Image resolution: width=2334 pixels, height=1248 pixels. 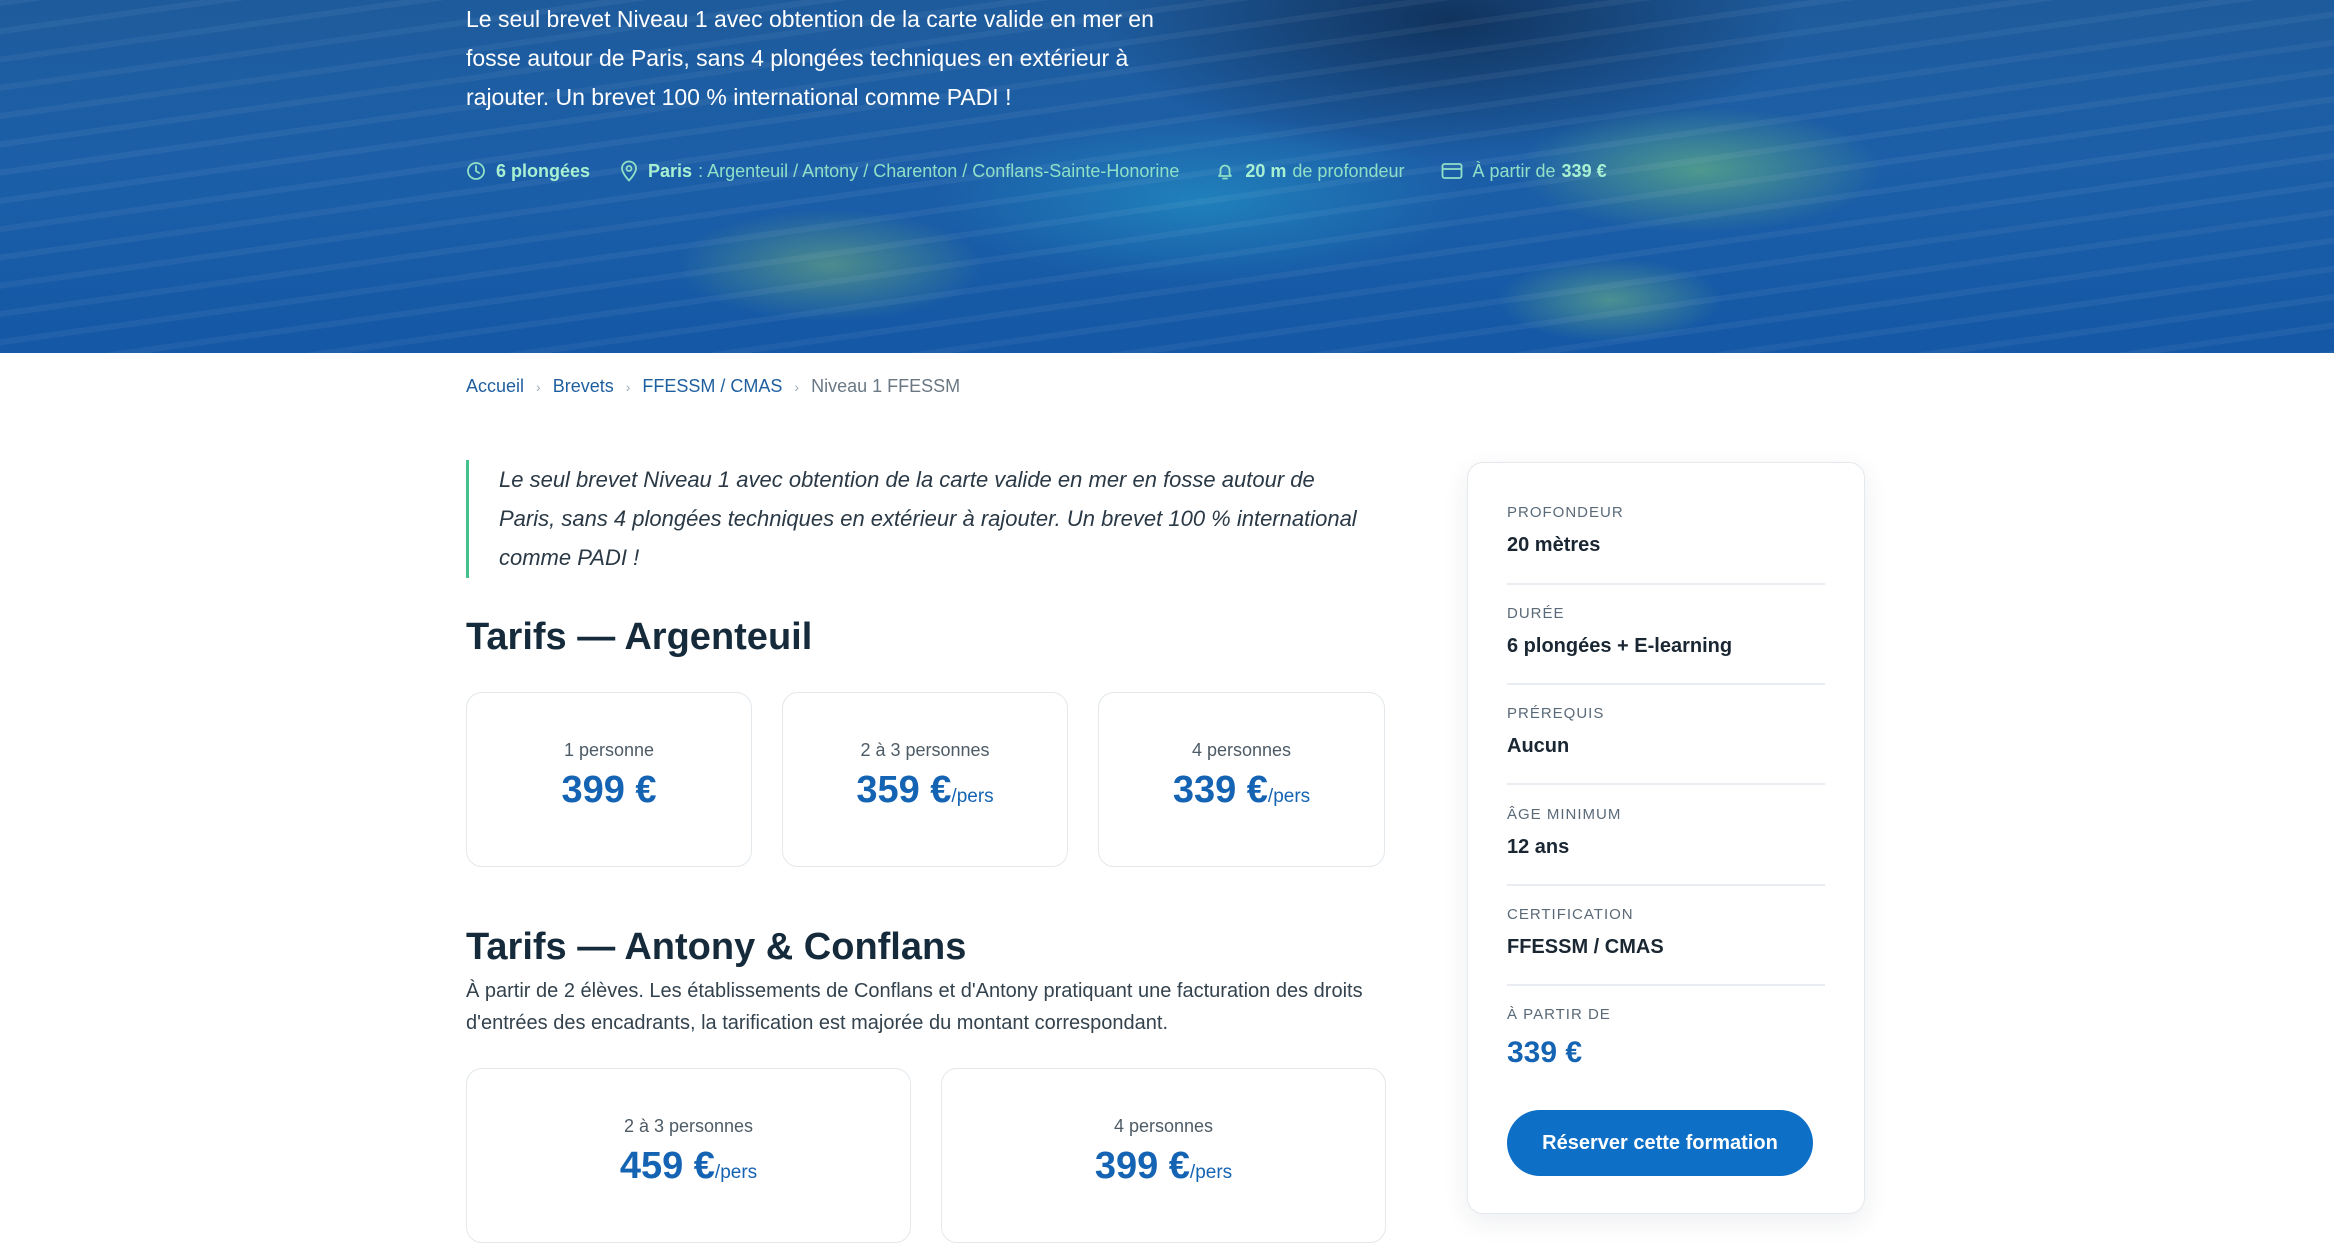 What do you see at coordinates (609, 750) in the screenshot?
I see `price-card-label: 1 personne` at bounding box center [609, 750].